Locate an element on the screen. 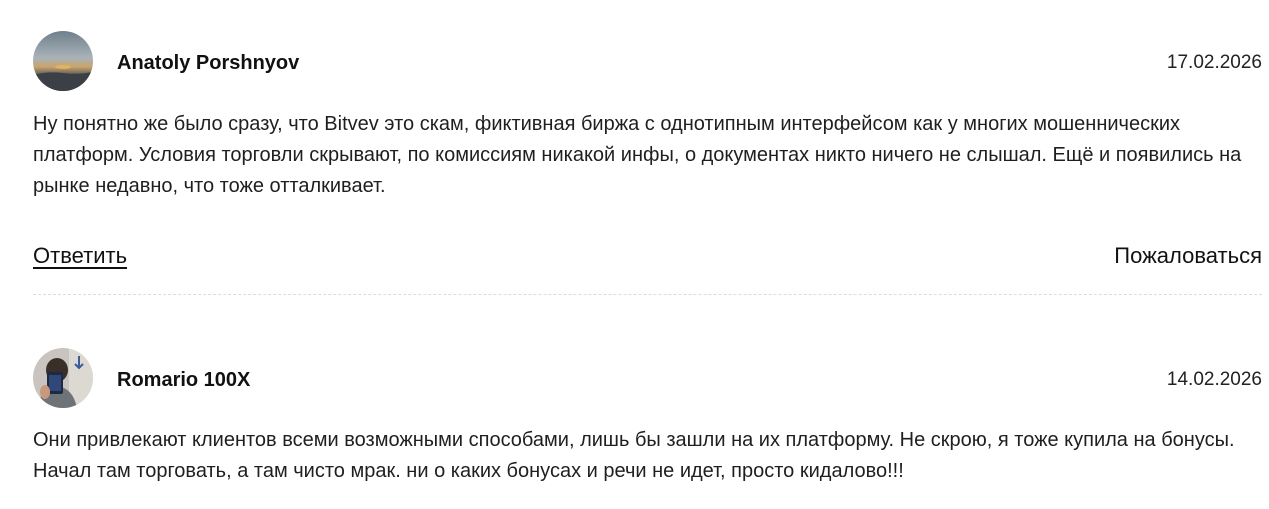  comment-item: Romario 100X 14.02.2026 is located at coordinates (647, 379).